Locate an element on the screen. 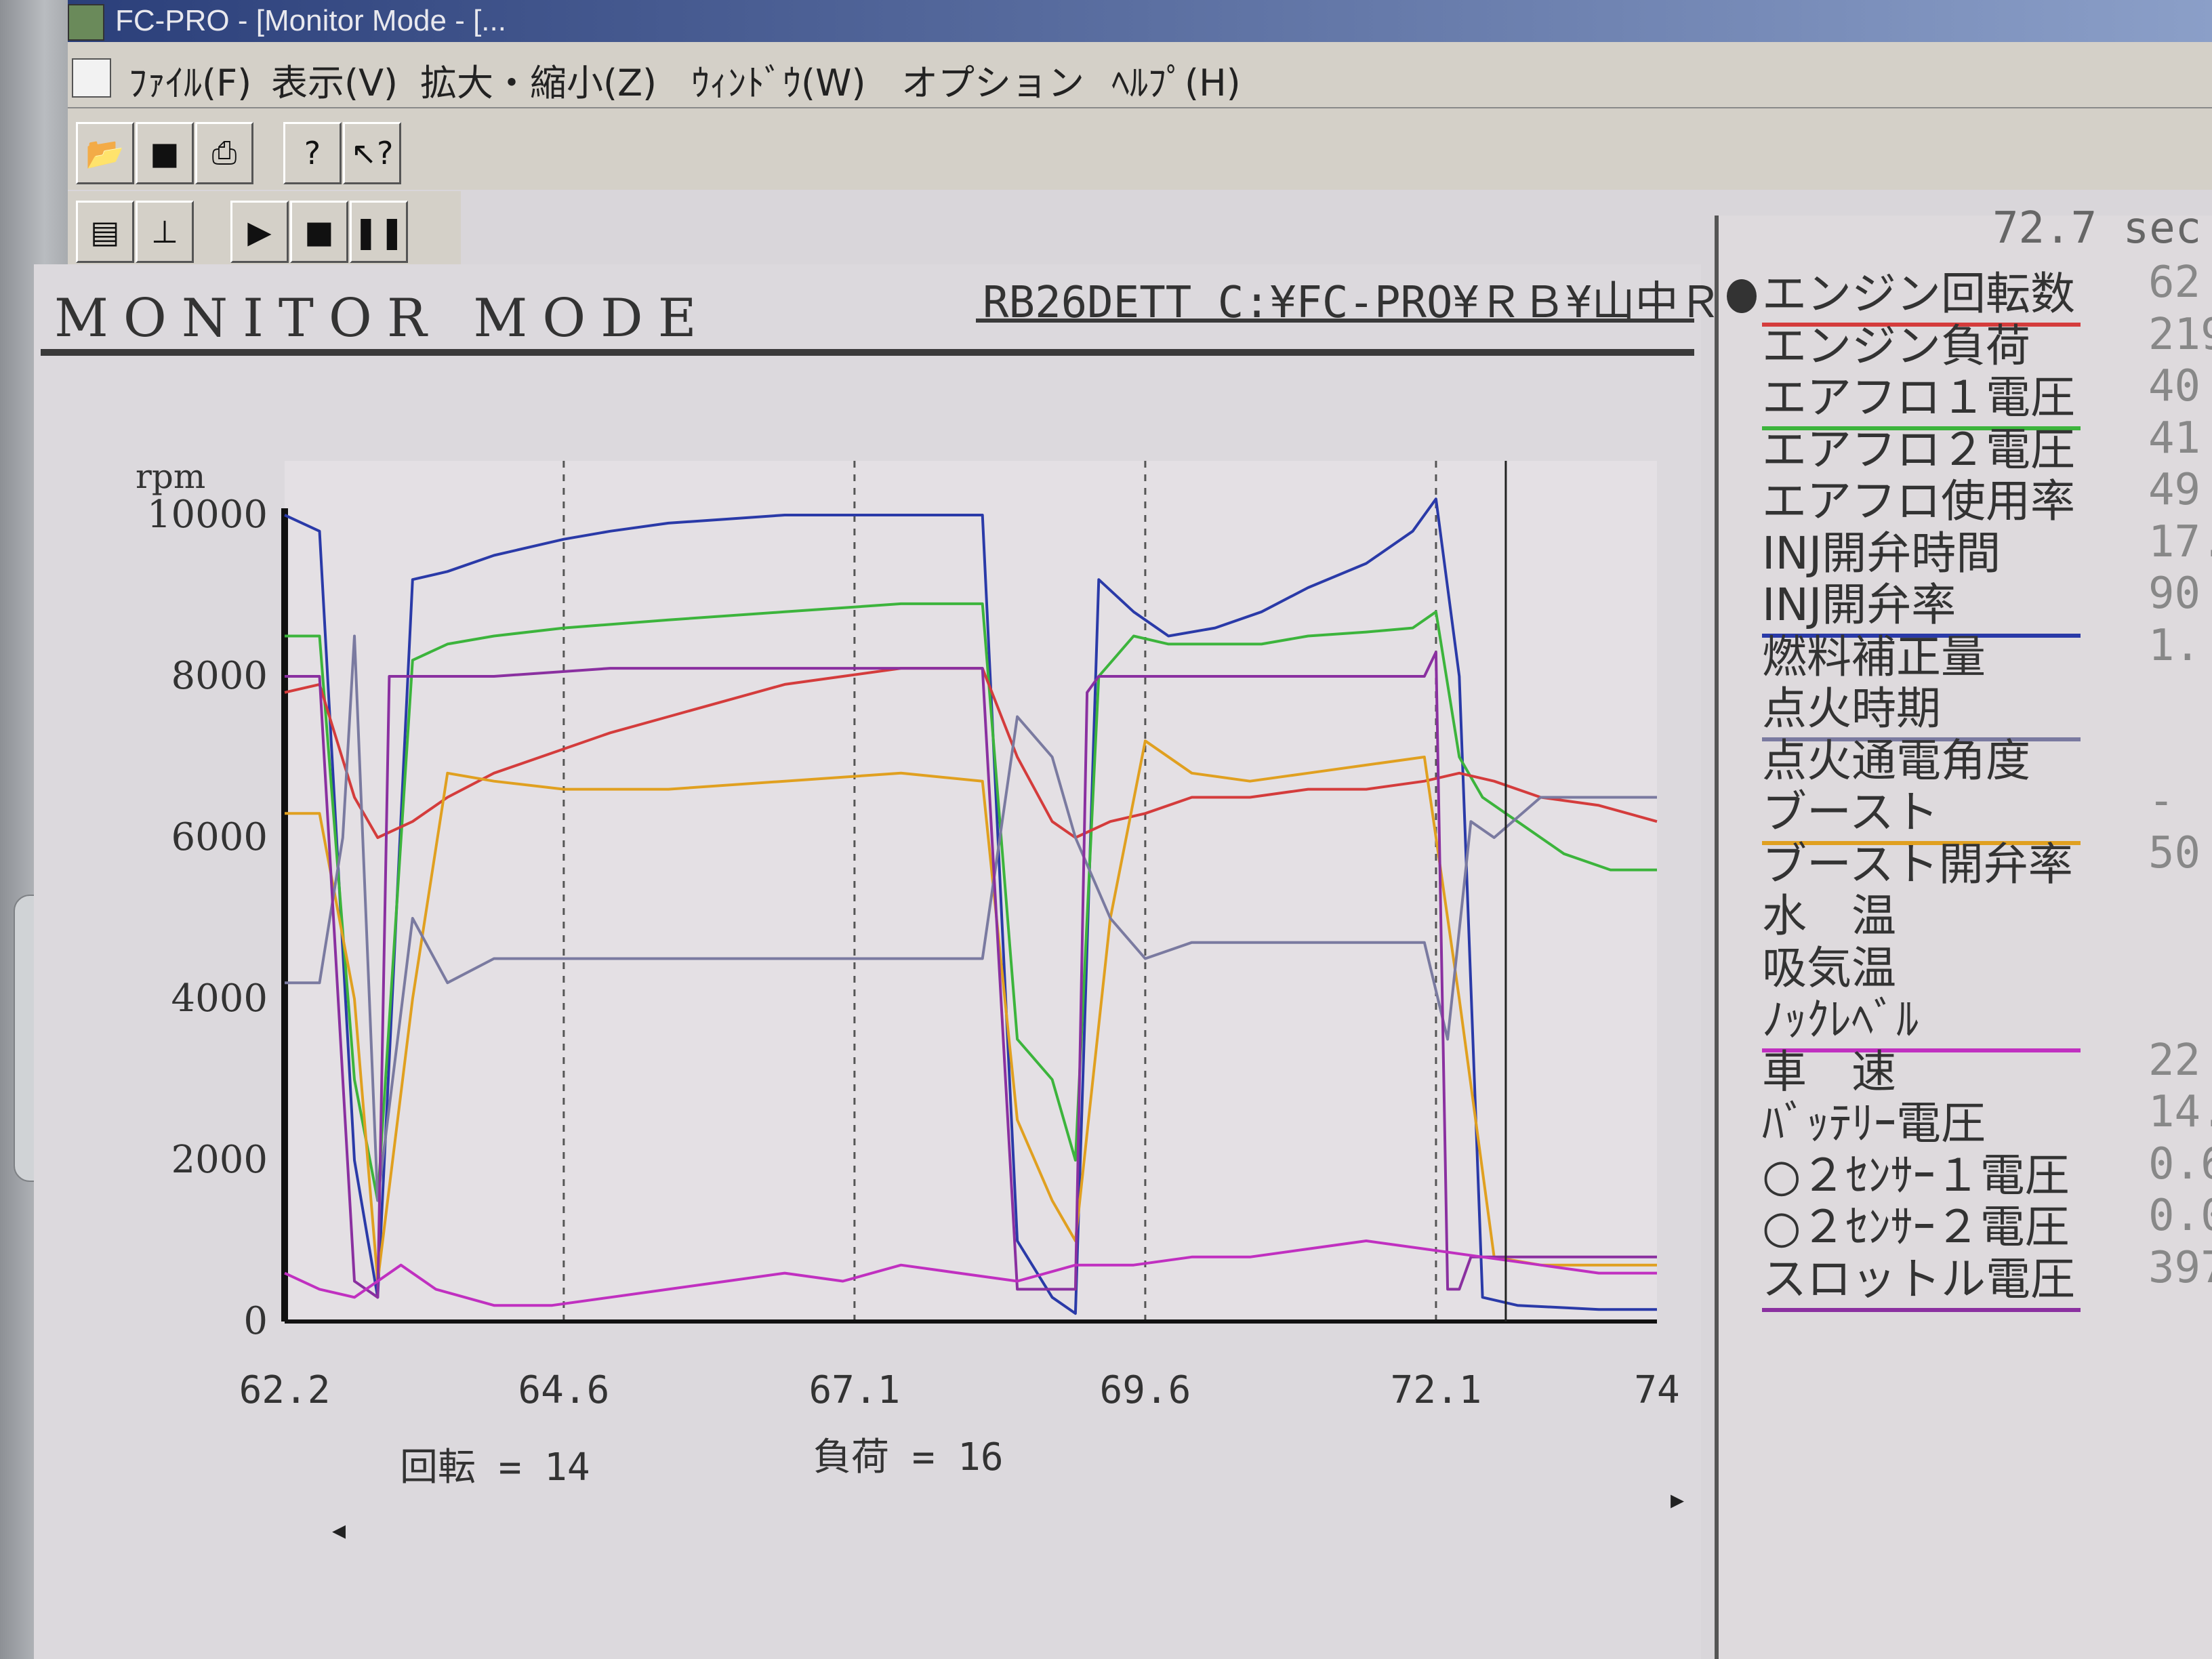 Image resolution: width=2212 pixels, height=1659 pixels. y-tick-label: 0 is located at coordinates (255, 1321).